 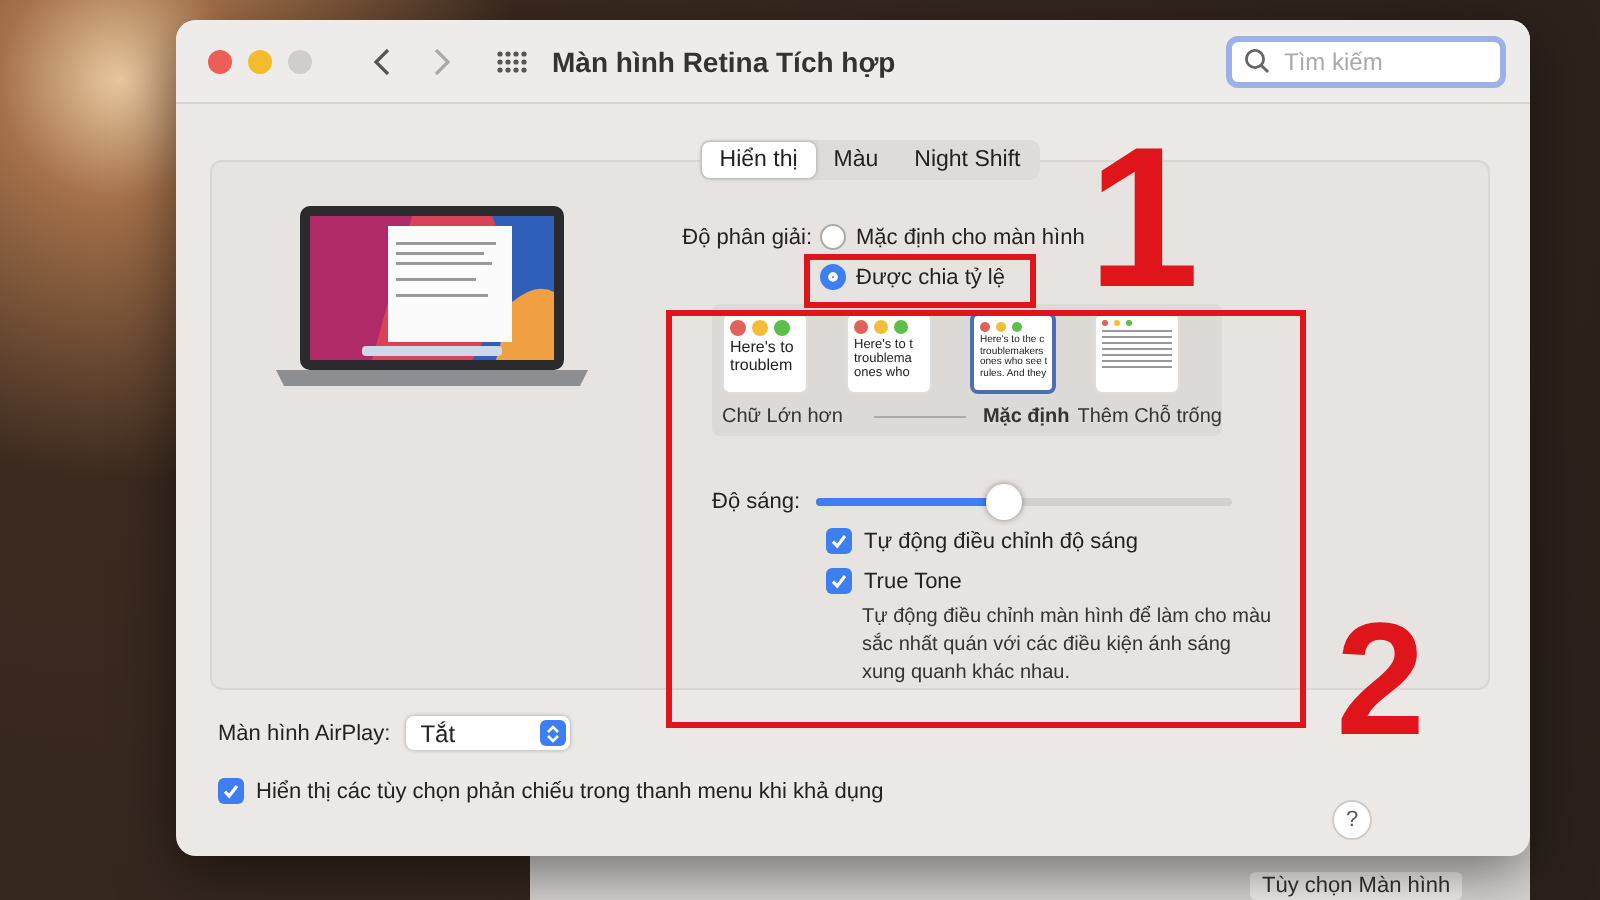 I want to click on scale-label: Chữ Lớn hơn, so click(x=782, y=417).